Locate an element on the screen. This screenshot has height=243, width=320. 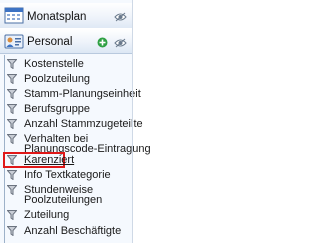
list-item: Anzahl Beschäftigte is located at coordinates (69, 231).